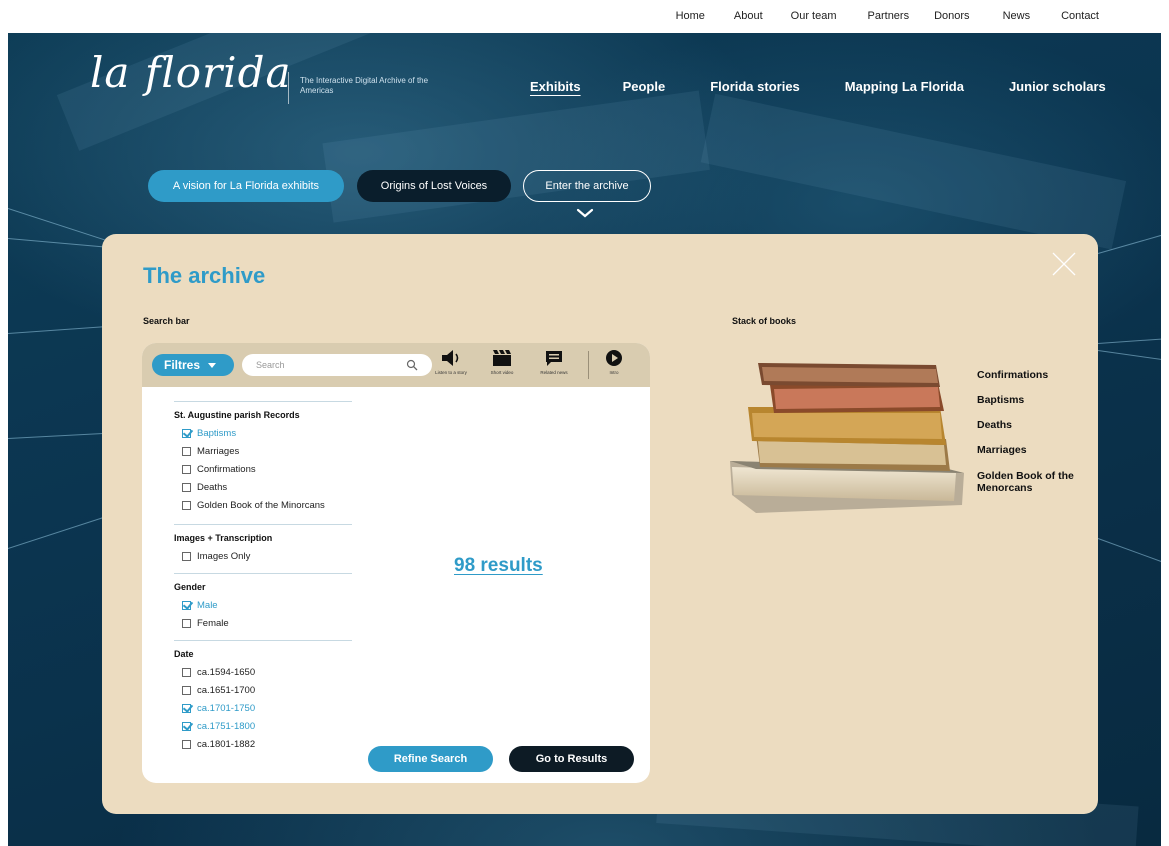  Describe the element at coordinates (451, 372) in the screenshot. I see `listen-story-caption: Listen to a story` at that location.